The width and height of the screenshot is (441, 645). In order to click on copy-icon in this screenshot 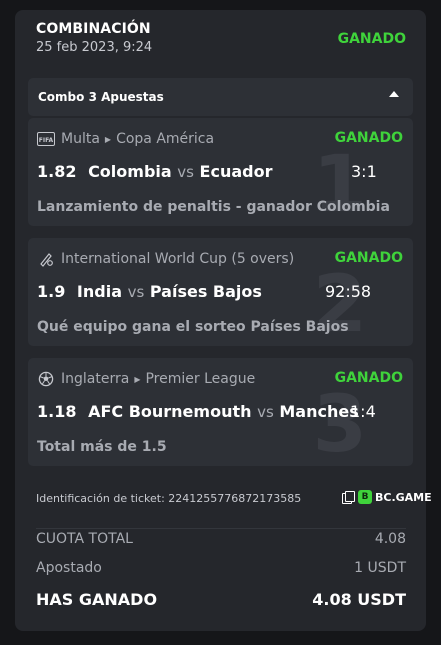, I will do `click(348, 497)`.